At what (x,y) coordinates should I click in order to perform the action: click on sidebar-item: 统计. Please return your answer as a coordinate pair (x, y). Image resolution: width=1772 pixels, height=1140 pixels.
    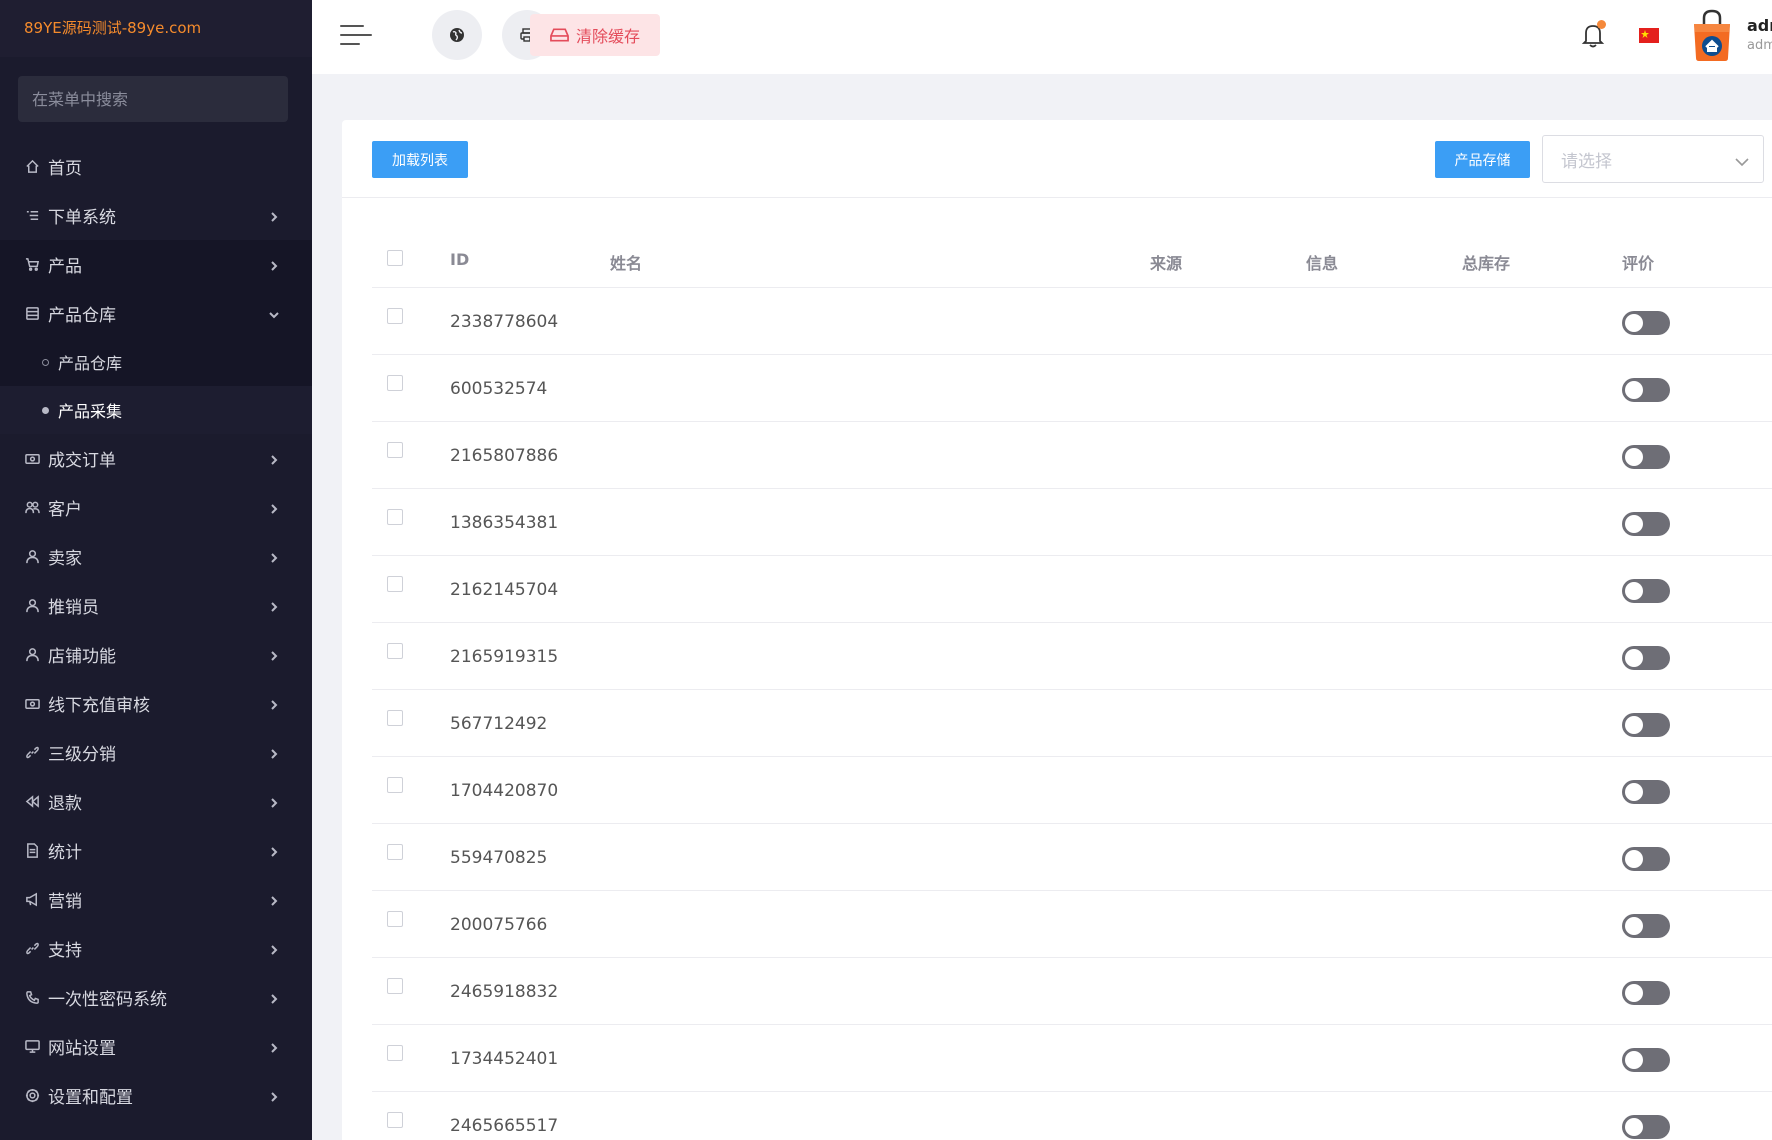
    Looking at the image, I should click on (156, 850).